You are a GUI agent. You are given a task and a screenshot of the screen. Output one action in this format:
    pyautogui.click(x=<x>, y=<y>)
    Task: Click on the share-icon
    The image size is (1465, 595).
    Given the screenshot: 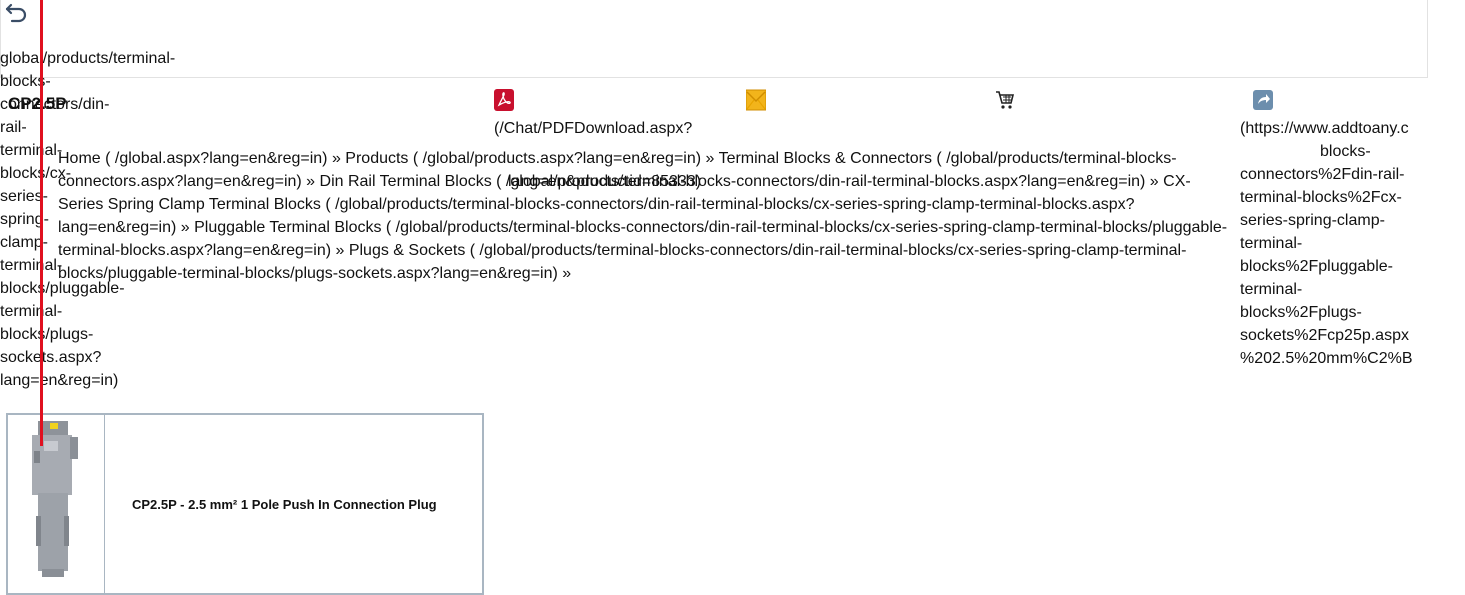 What is the action you would take?
    pyautogui.click(x=1263, y=100)
    